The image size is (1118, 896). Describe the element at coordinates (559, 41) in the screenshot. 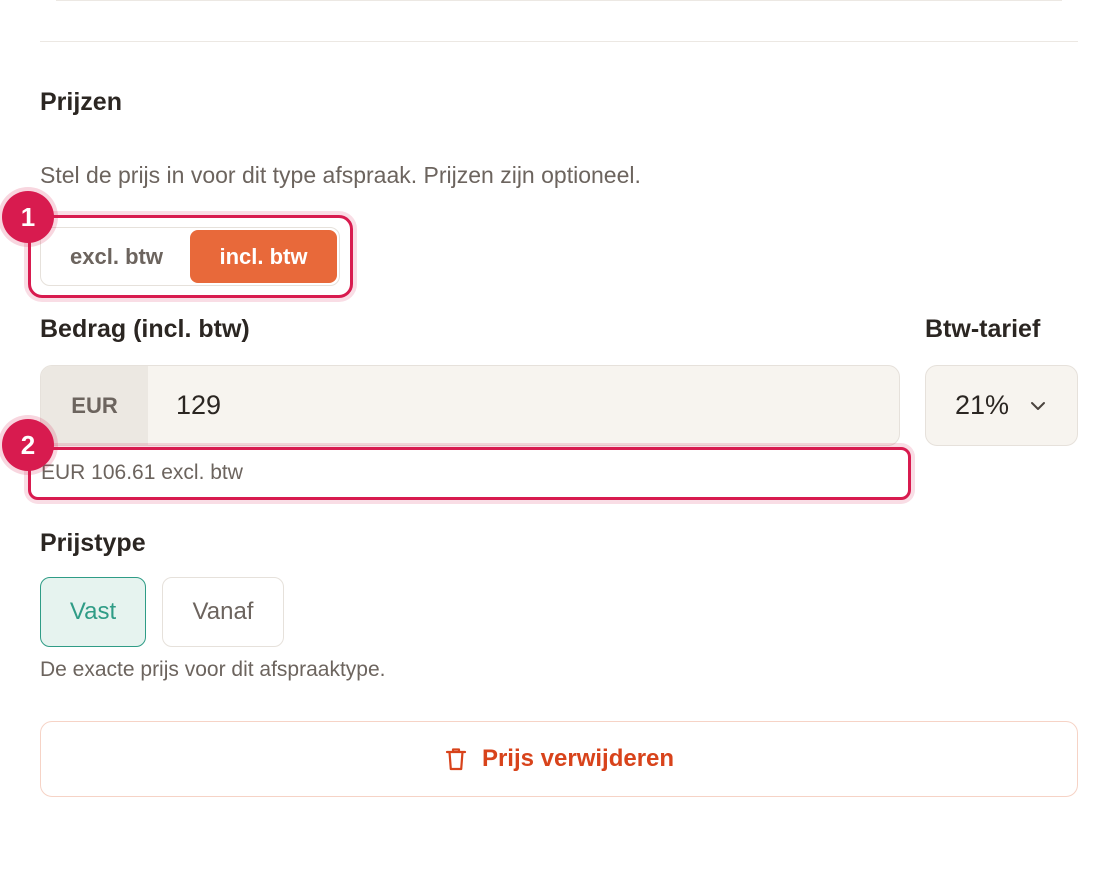

I see `section-divider` at that location.